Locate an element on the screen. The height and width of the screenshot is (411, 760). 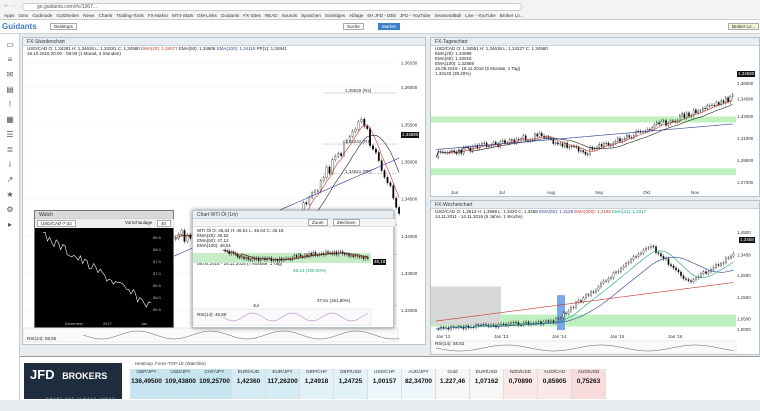
bookmark-item: Ablage is located at coordinates (356, 15).